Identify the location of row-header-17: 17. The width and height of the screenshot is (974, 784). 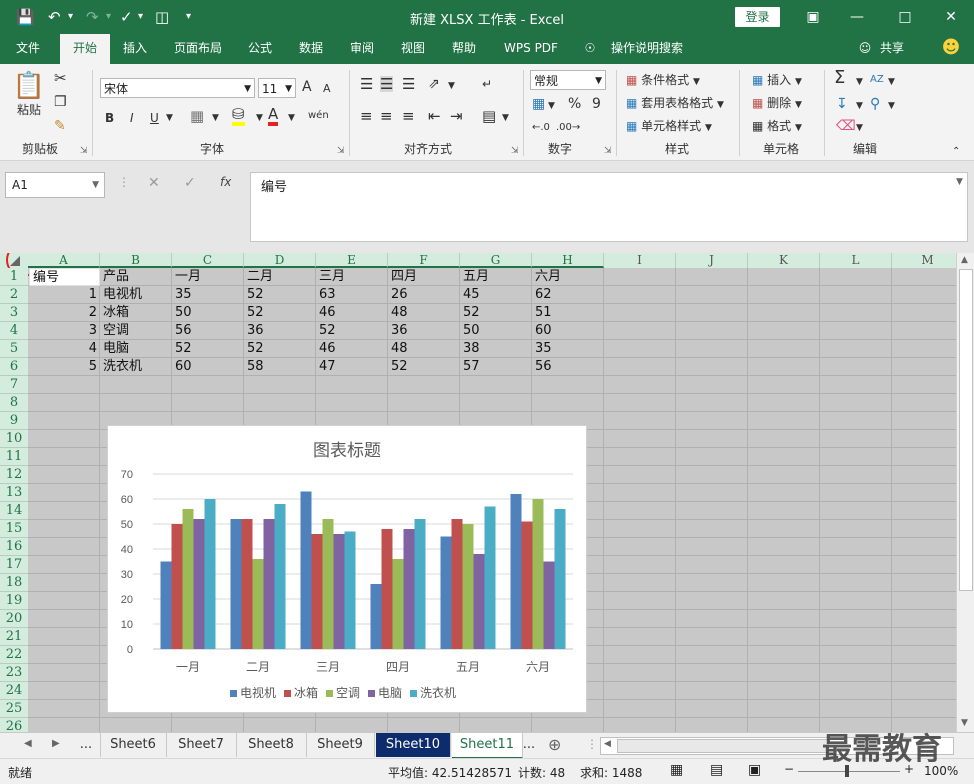
(14, 565).